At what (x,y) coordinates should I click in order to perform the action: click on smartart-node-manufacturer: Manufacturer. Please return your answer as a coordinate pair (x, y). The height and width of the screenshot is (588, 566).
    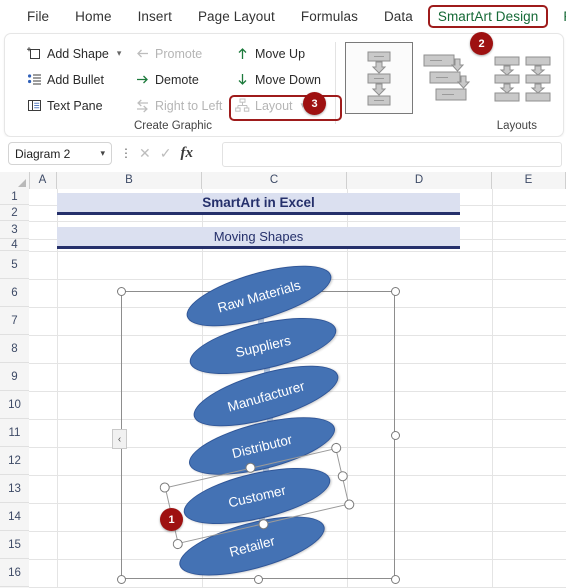
    Looking at the image, I should click on (266, 396).